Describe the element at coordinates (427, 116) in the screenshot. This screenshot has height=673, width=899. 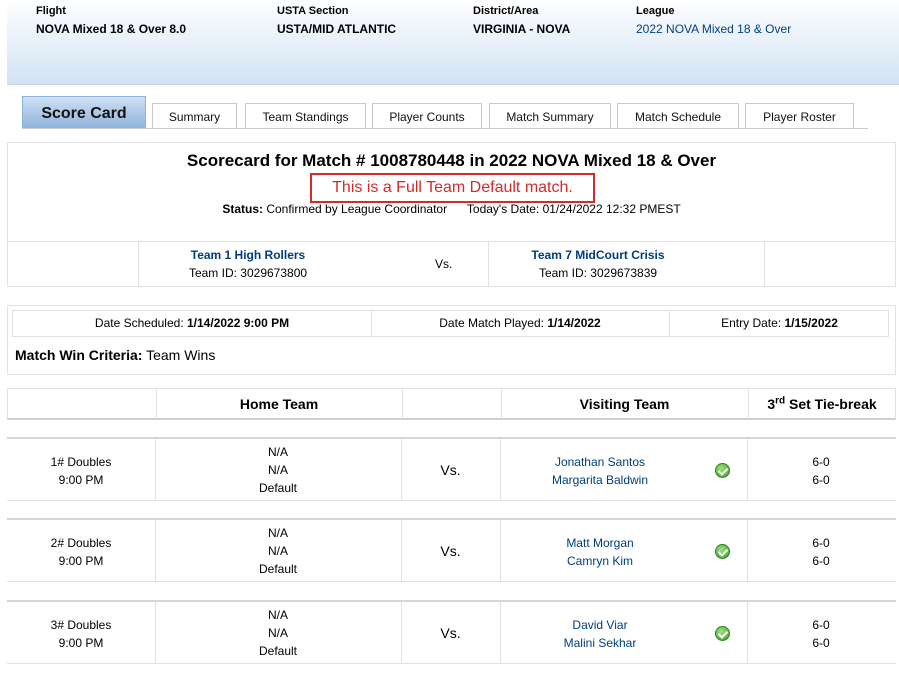
I see `tab-player-counts: Player Counts` at that location.